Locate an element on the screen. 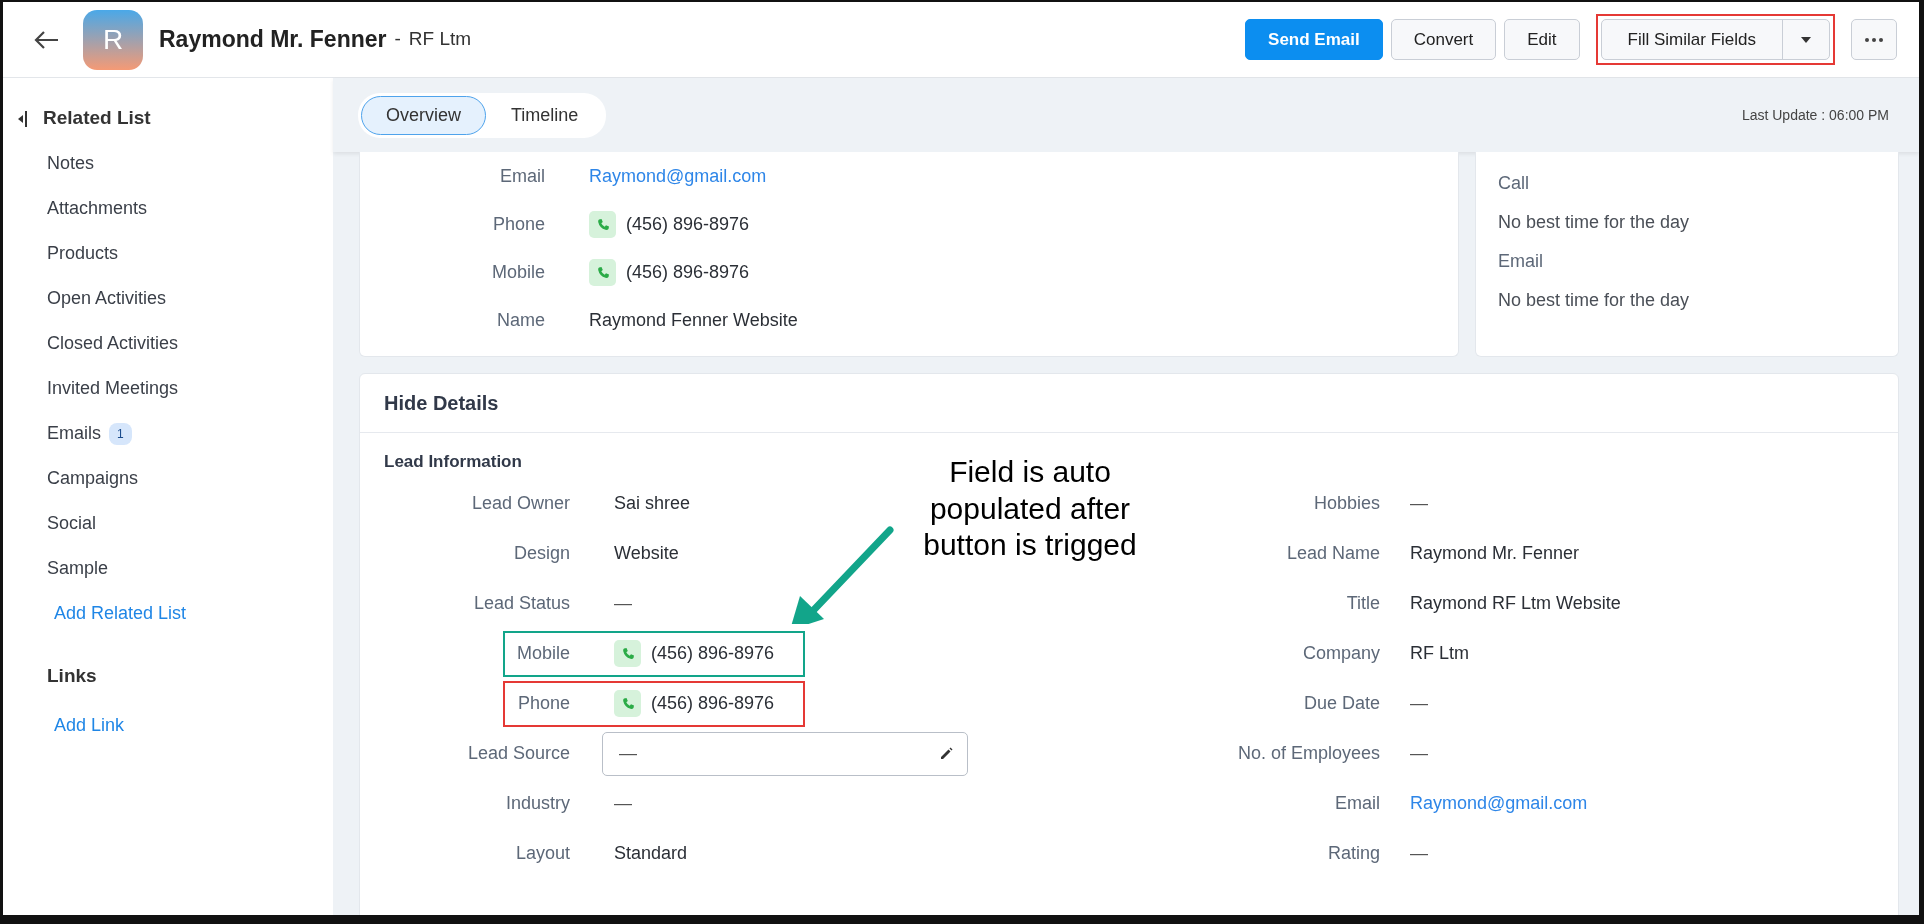 The image size is (1924, 924). header-button: Edit is located at coordinates (1542, 39).